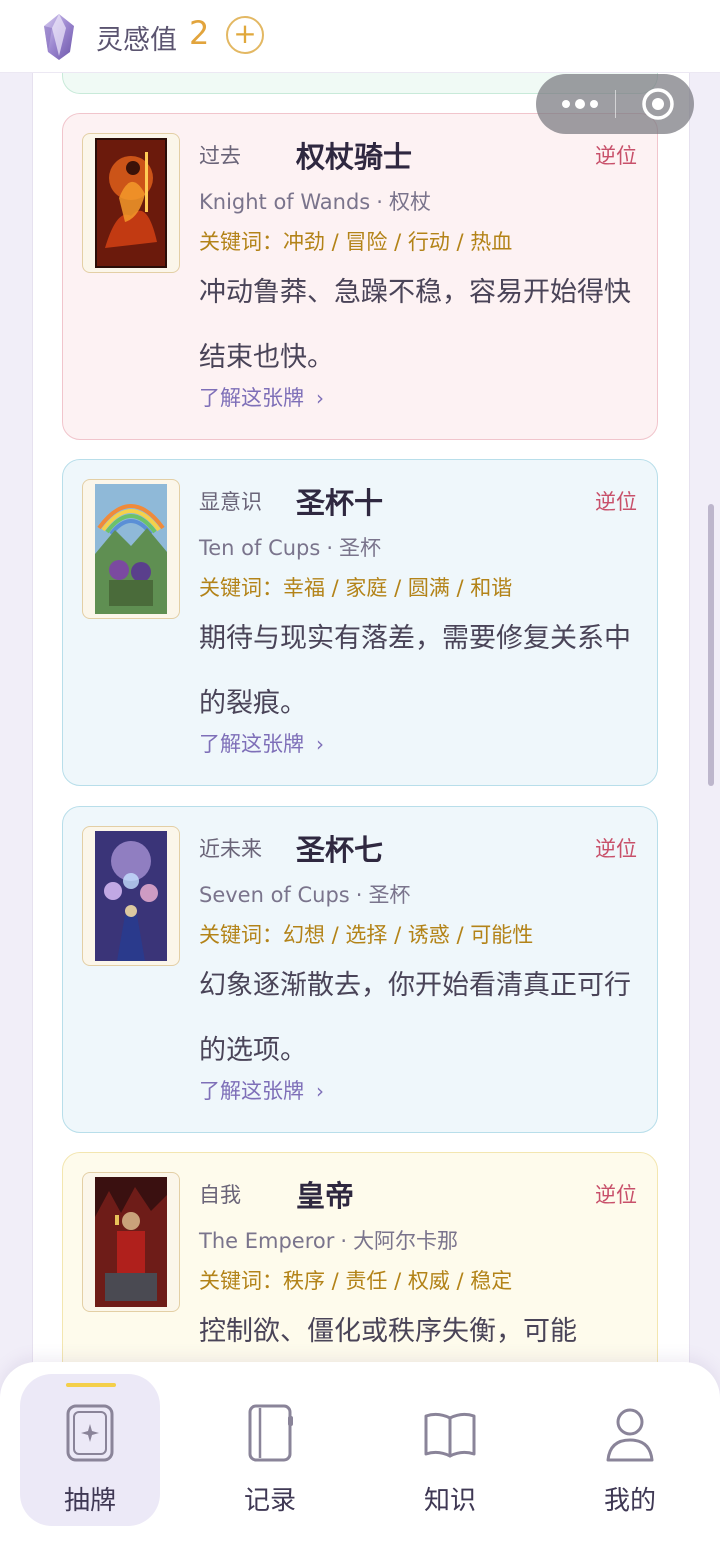 This screenshot has height=1544, width=720. What do you see at coordinates (267, 1241) in the screenshot?
I see `english-name: The Emperor` at bounding box center [267, 1241].